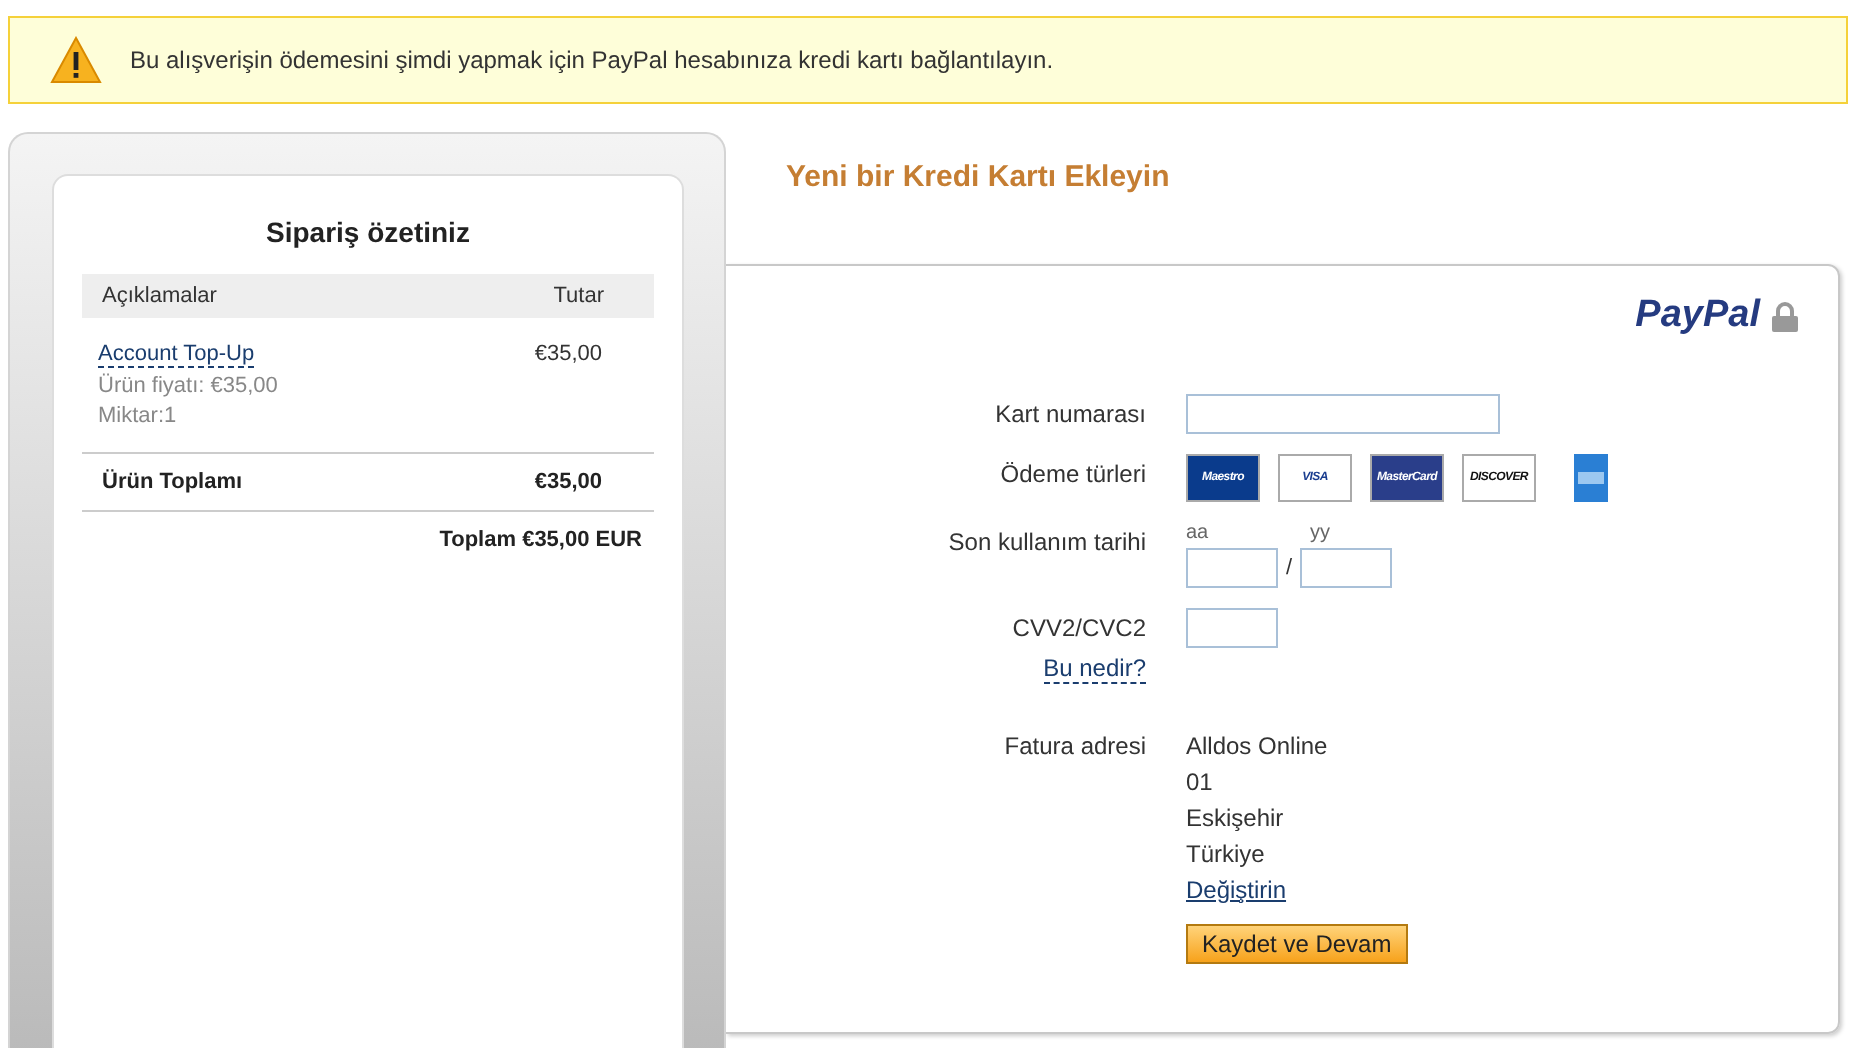 The width and height of the screenshot is (1860, 1048). What do you see at coordinates (1235, 818) in the screenshot?
I see `address-line: Eskişehir` at bounding box center [1235, 818].